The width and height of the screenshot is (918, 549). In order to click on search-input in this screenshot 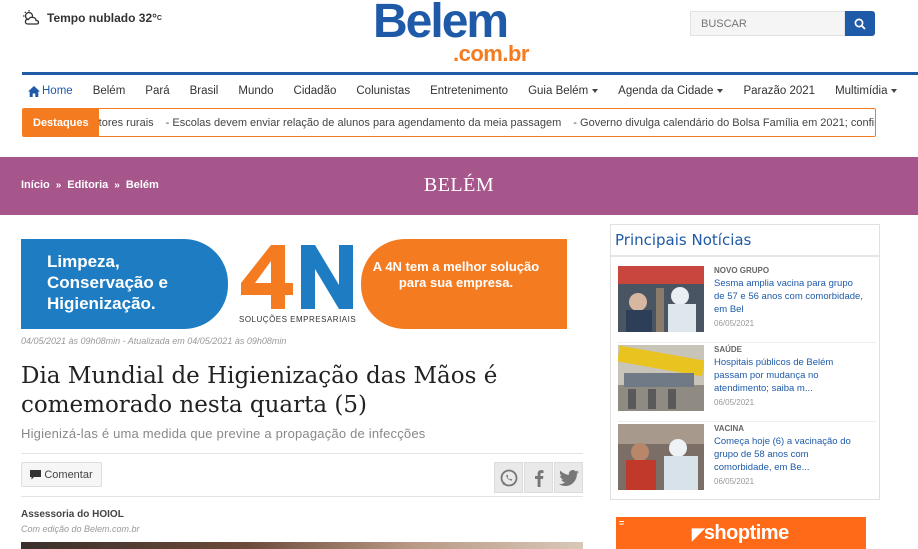, I will do `click(767, 23)`.